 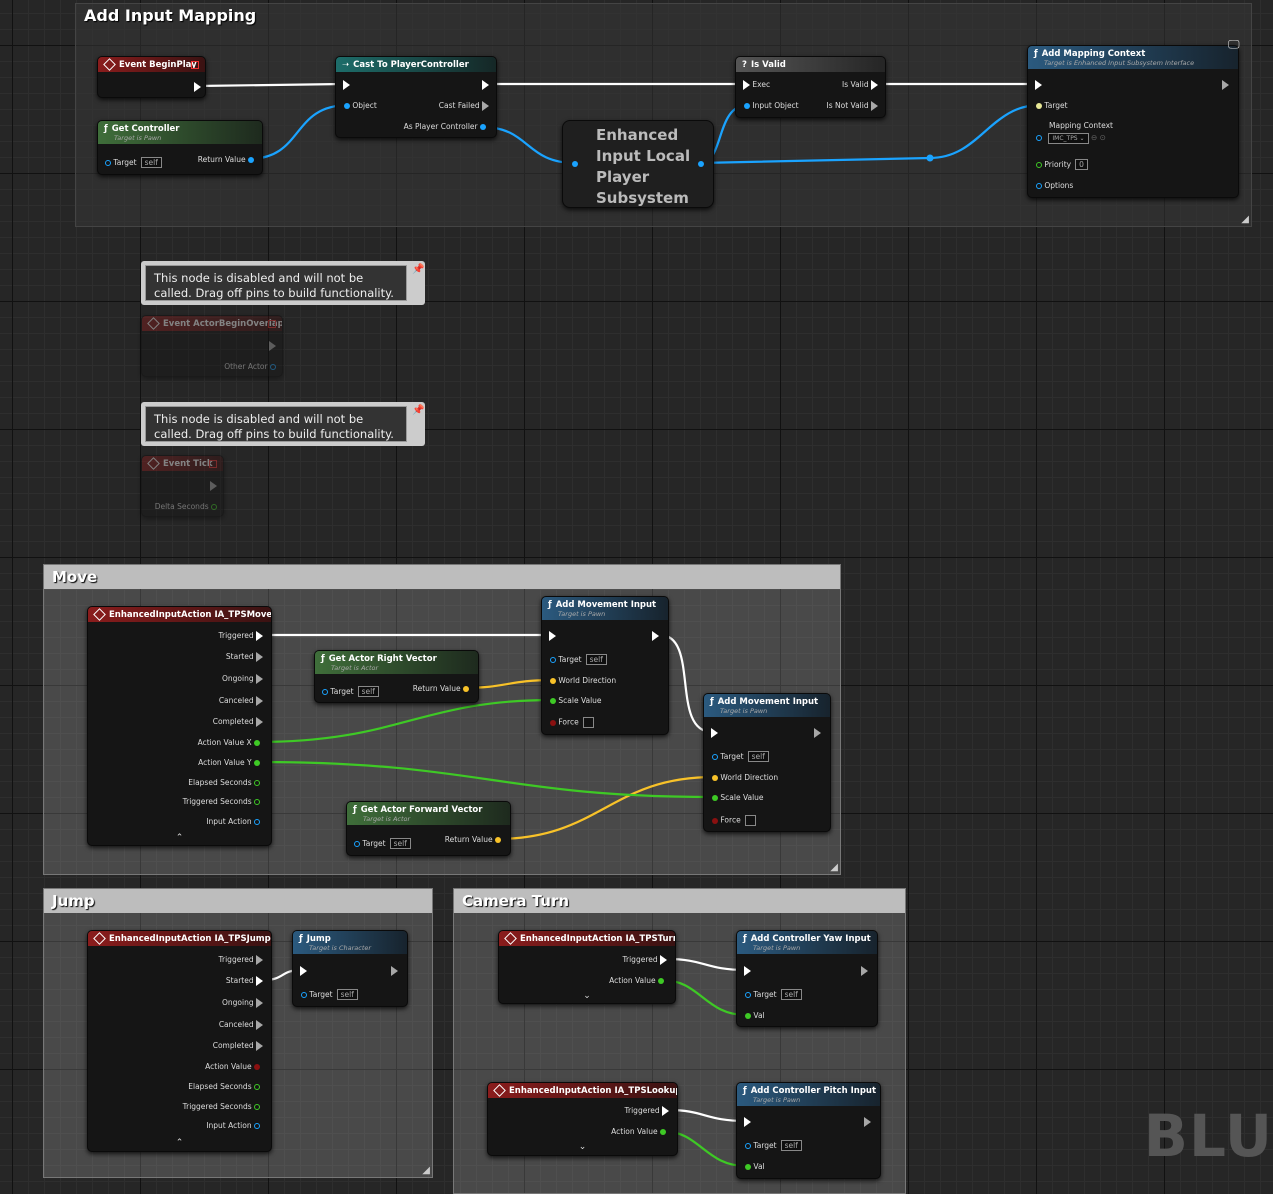 What do you see at coordinates (1098, 137) in the screenshot?
I see `browse-icon: ⊖ ⊙` at bounding box center [1098, 137].